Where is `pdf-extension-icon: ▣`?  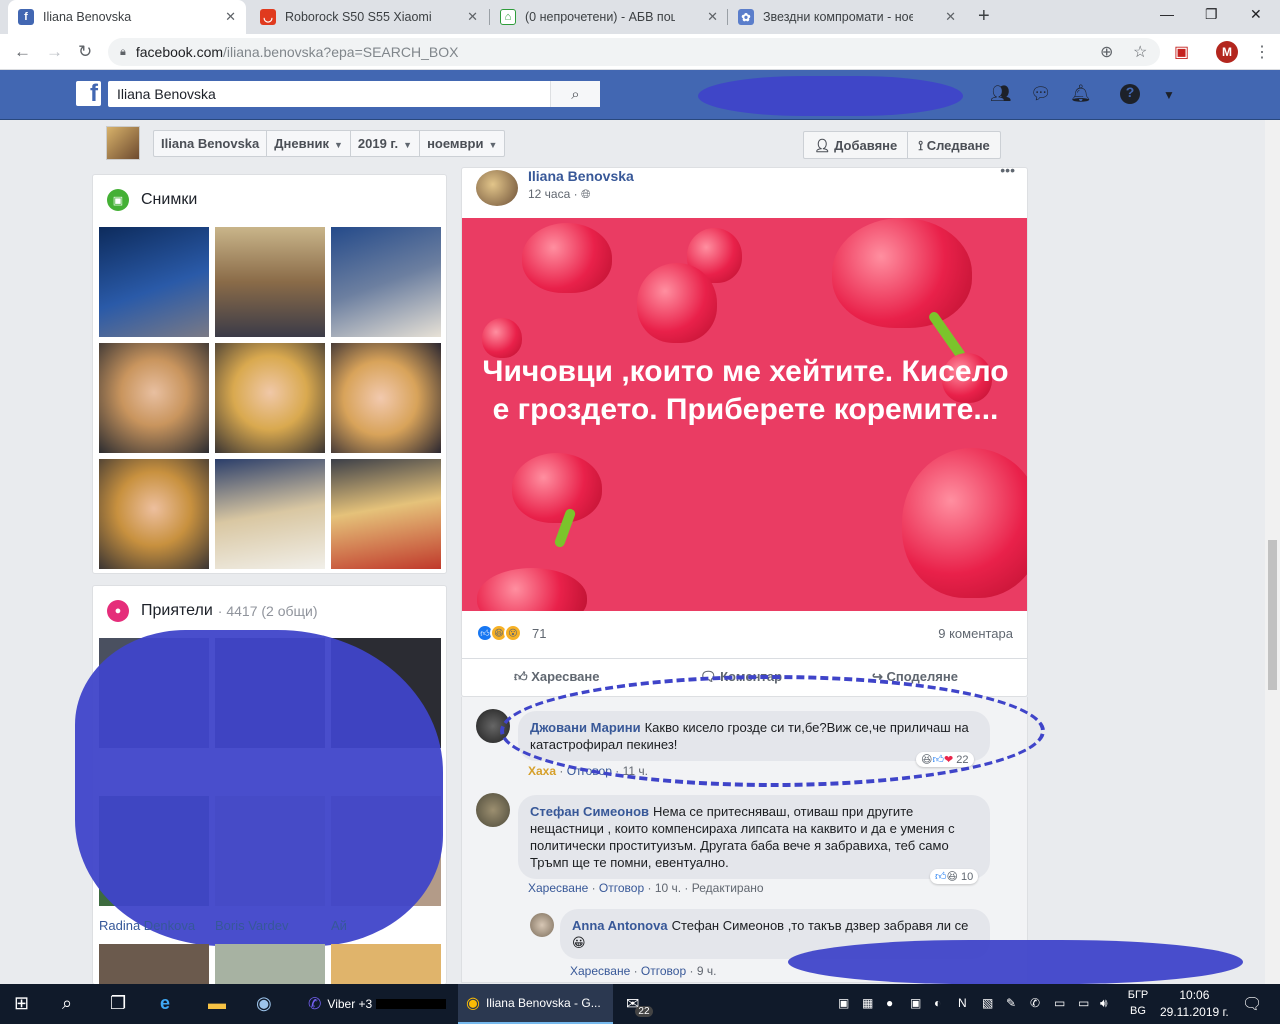
pdf-extension-icon: ▣ is located at coordinates (1181, 52).